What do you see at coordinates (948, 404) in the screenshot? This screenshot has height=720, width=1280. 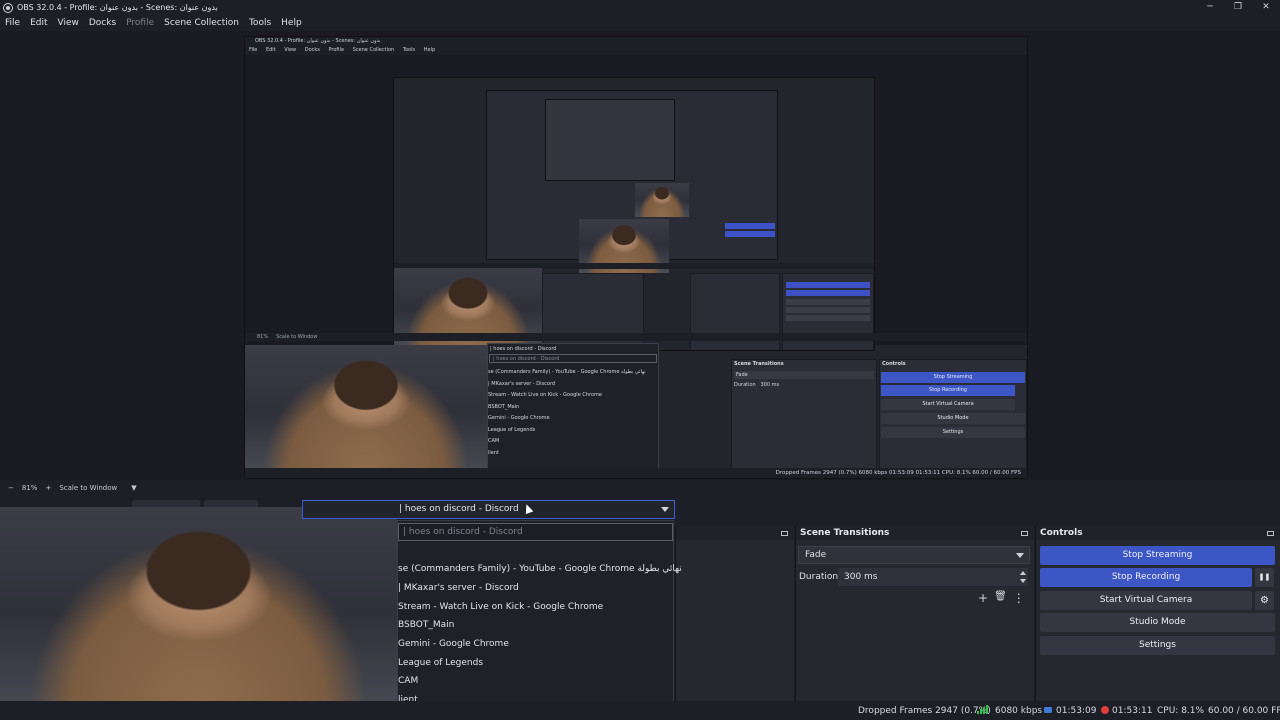 I see `nested-start-virtual-camera: Start Virtual Camera` at bounding box center [948, 404].